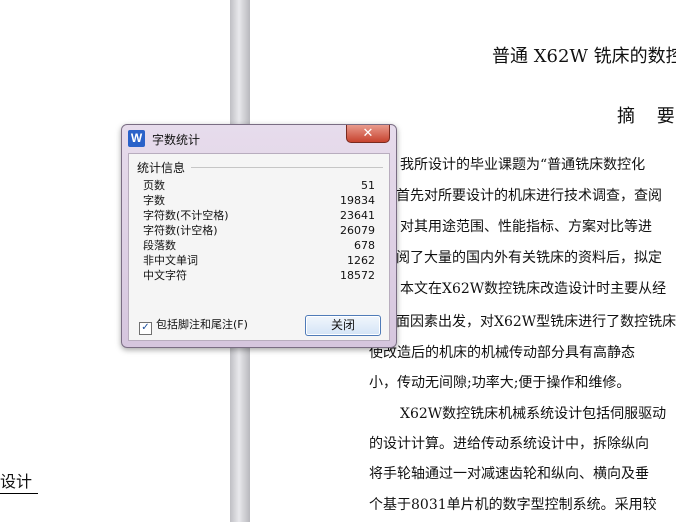  I want to click on body-line: X62W数控铣床机械系统设计包括伺服驱动, so click(533, 414).